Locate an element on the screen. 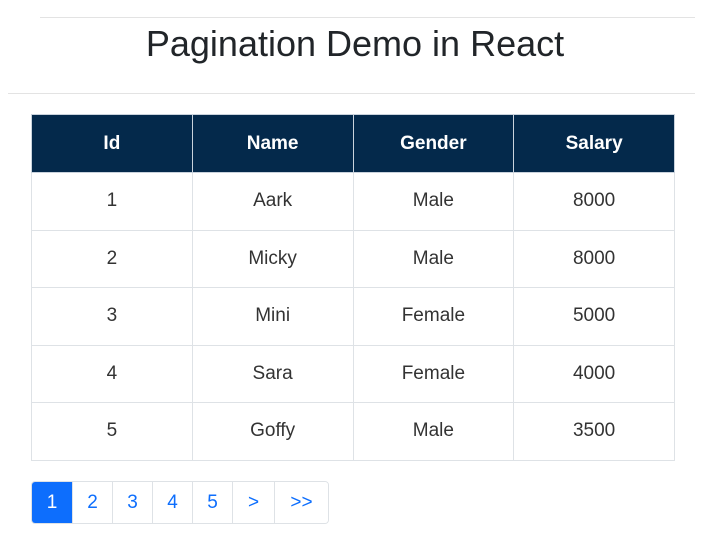 Image resolution: width=710 pixels, height=540 pixels. cell-id: 4 is located at coordinates (112, 373).